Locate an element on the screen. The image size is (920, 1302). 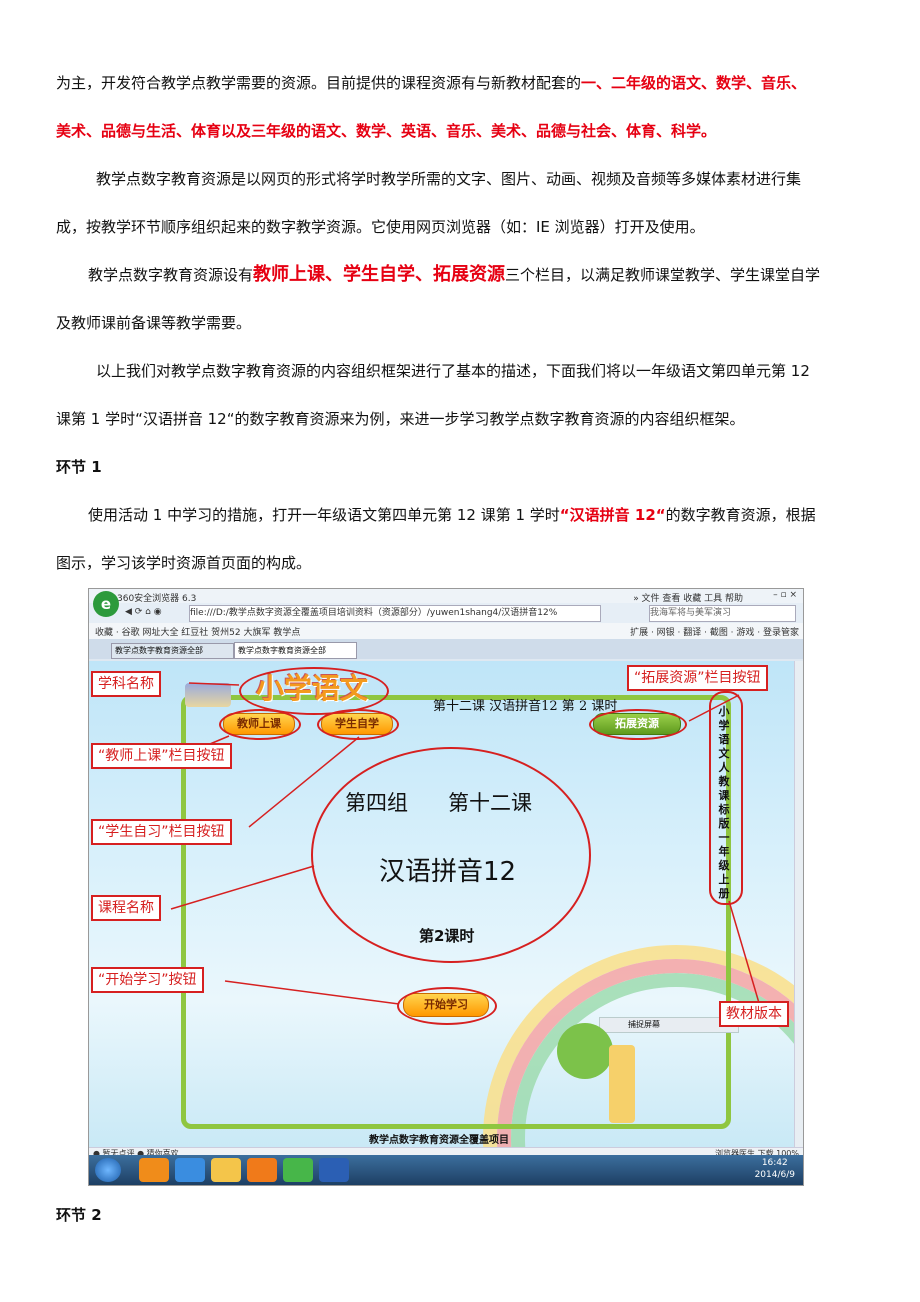
browser360-icon is located at coordinates (298, 1170).